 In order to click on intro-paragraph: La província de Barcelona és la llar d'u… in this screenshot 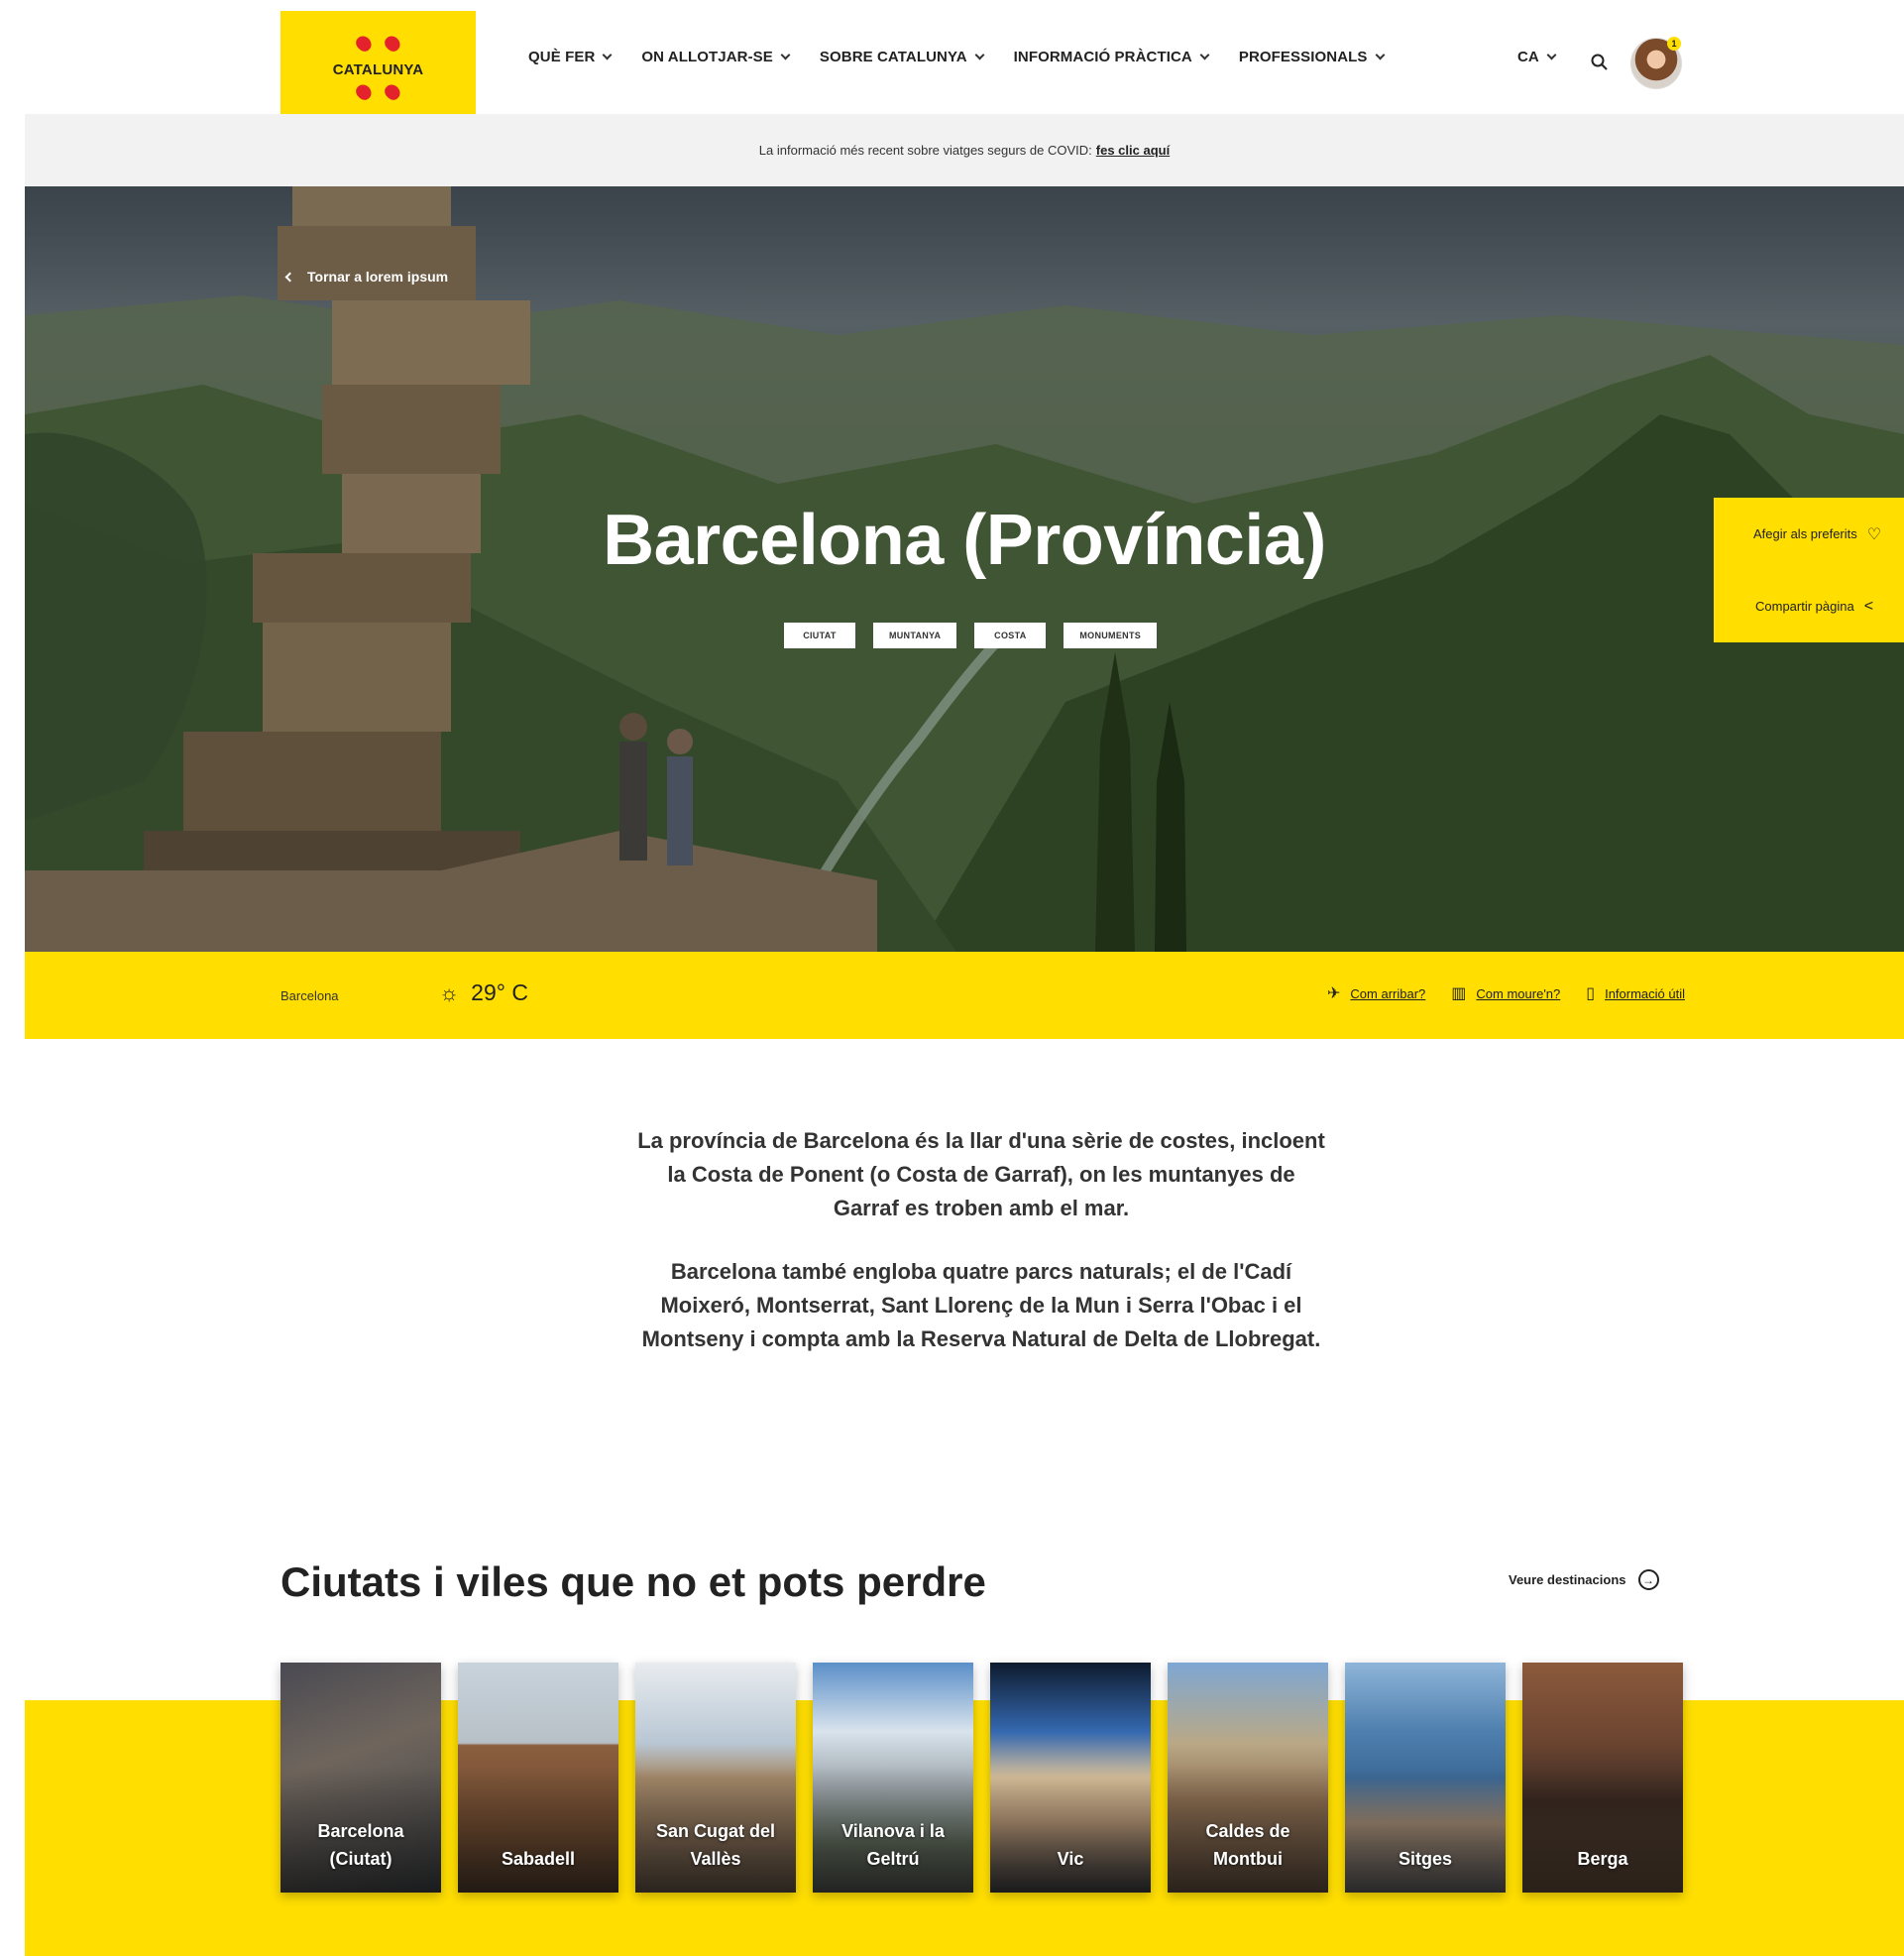, I will do `click(981, 1174)`.